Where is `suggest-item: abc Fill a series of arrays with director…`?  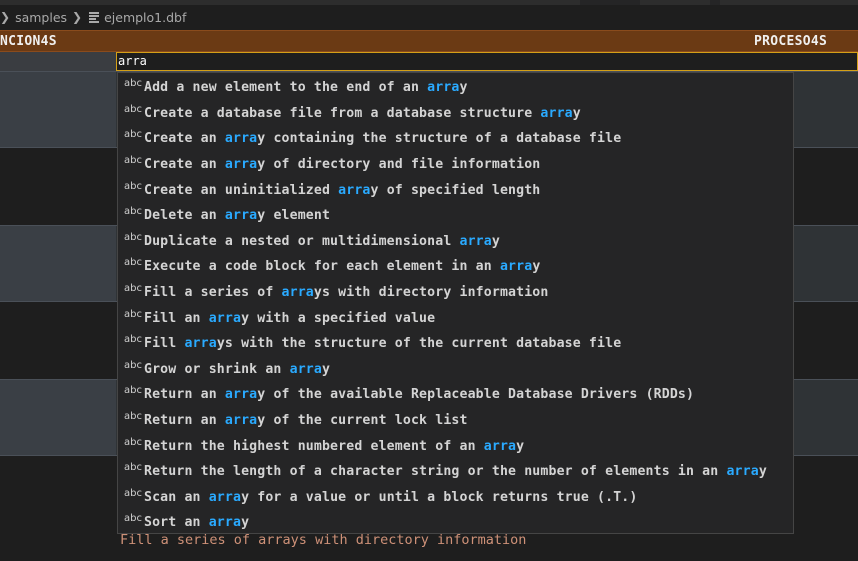 suggest-item: abc Fill a series of arrays with director… is located at coordinates (455, 293).